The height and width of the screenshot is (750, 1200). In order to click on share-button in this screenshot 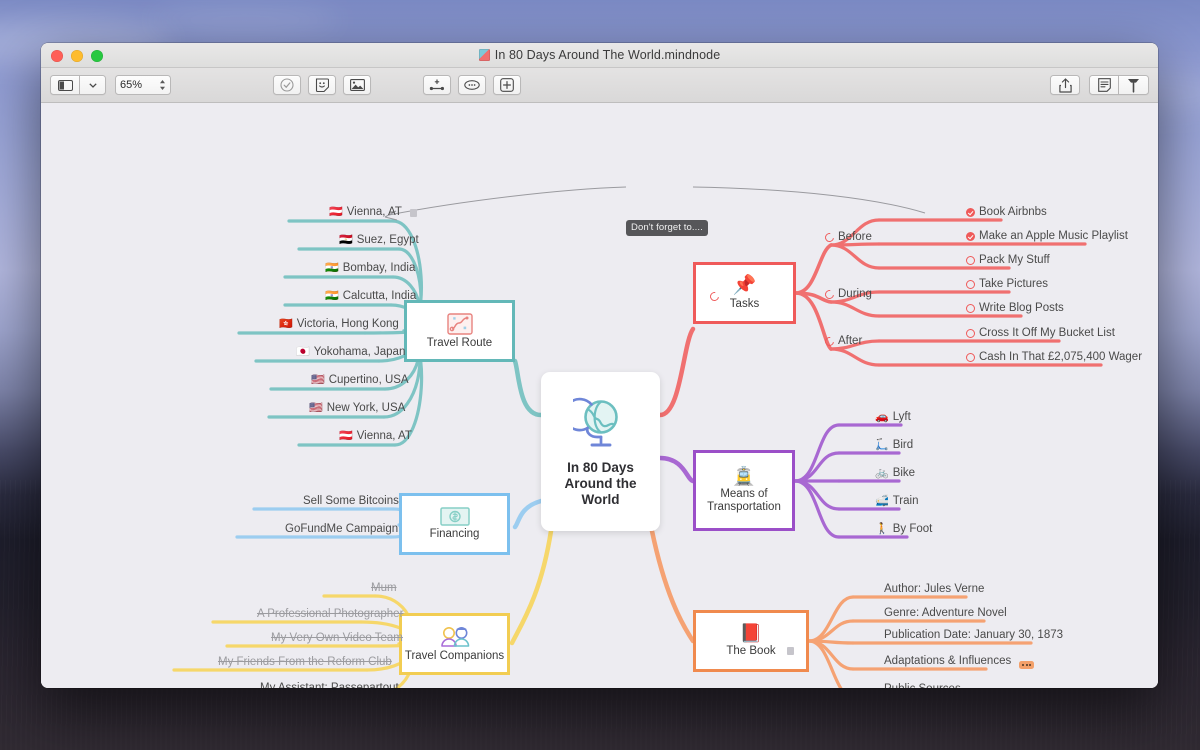, I will do `click(1065, 85)`.